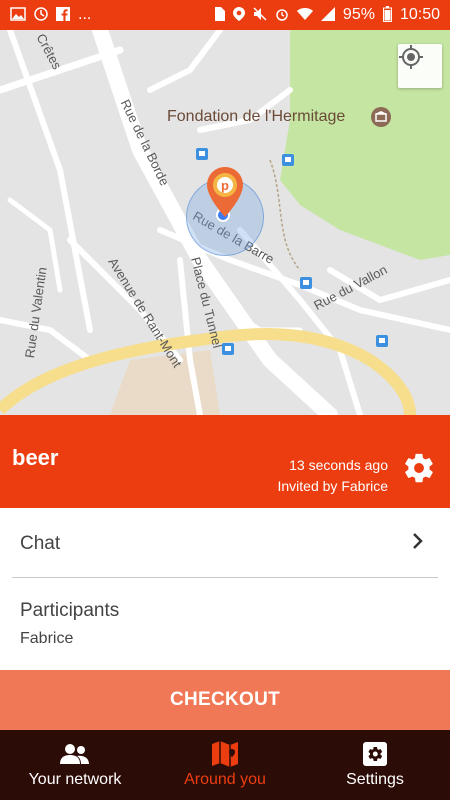 Image resolution: width=450 pixels, height=800 pixels. Describe the element at coordinates (375, 779) in the screenshot. I see `tab-label: Settings` at that location.